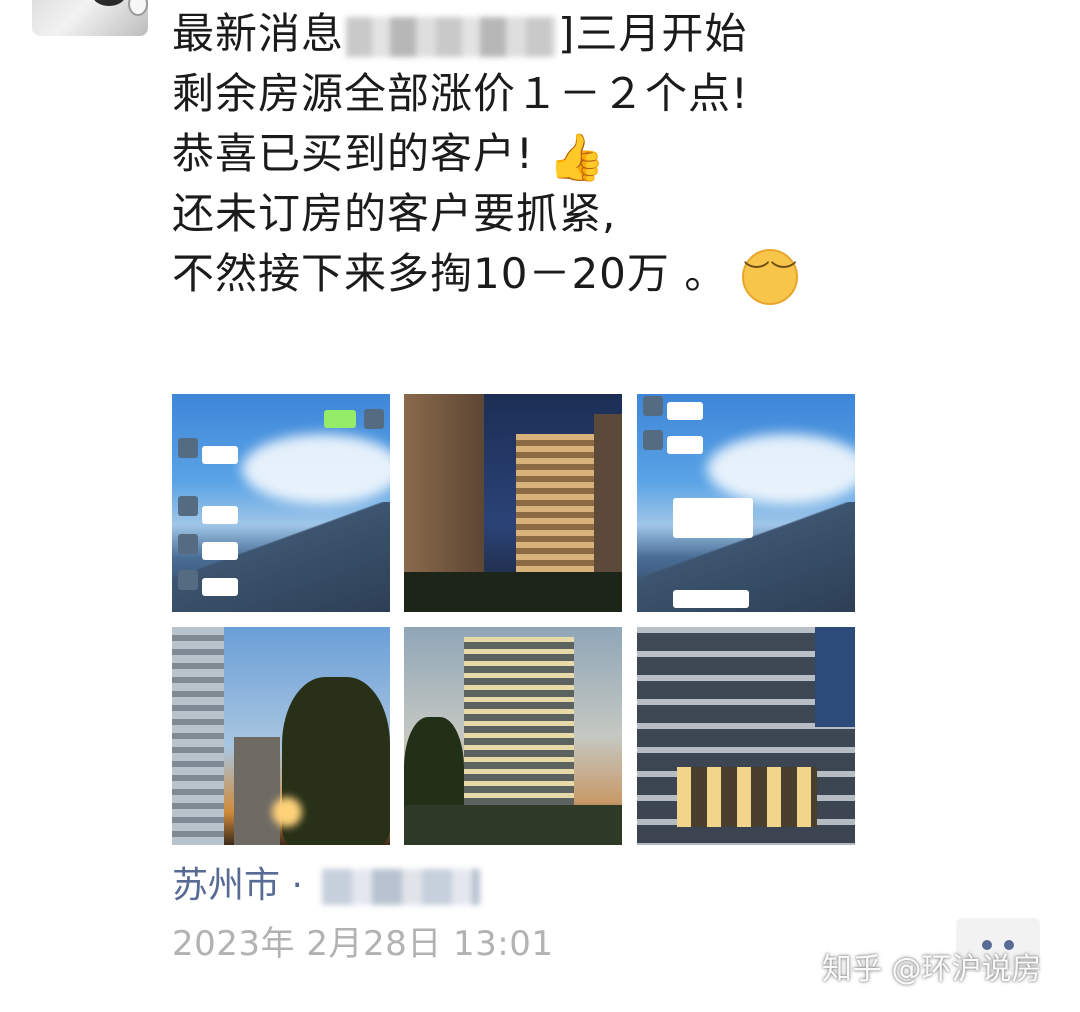  What do you see at coordinates (258, 33) in the screenshot?
I see `post-text-segment: 最新消息` at bounding box center [258, 33].